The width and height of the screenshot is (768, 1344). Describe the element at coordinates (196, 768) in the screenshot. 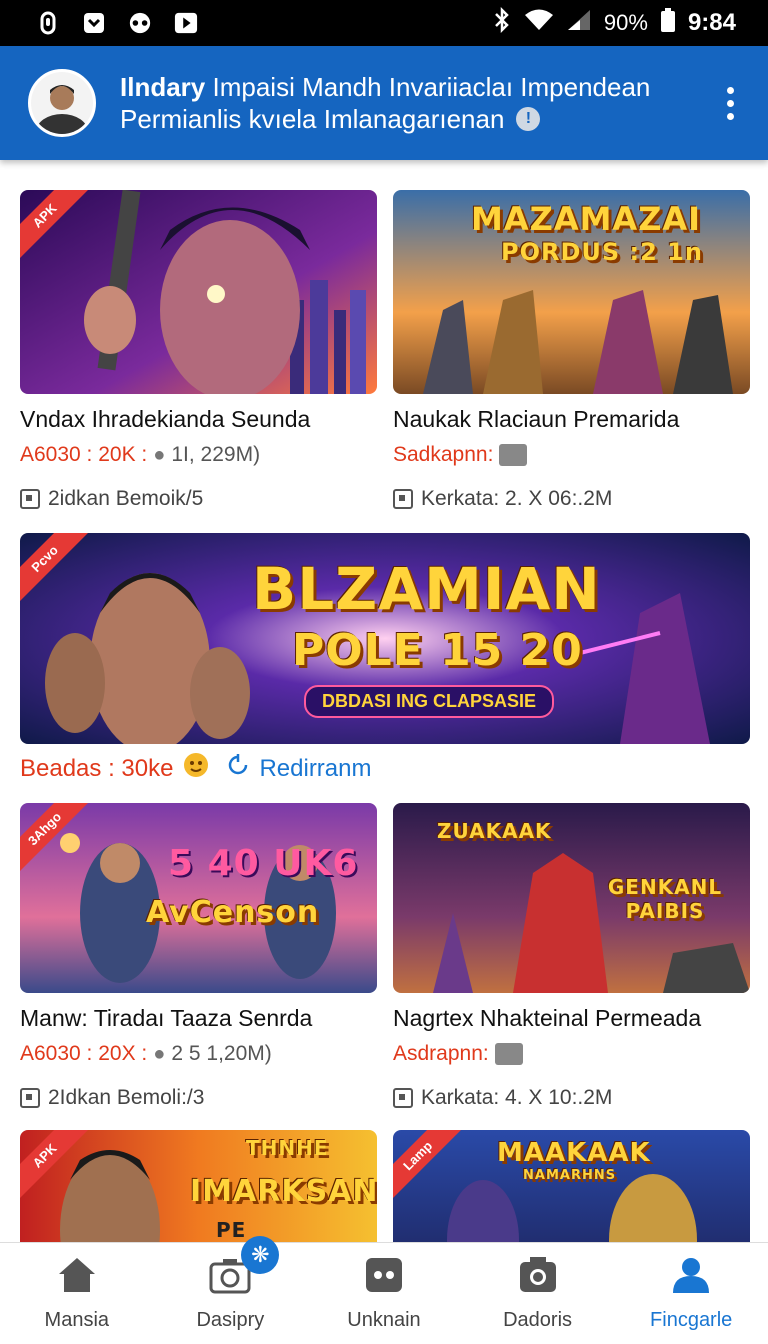

I see `emoji-icon` at that location.